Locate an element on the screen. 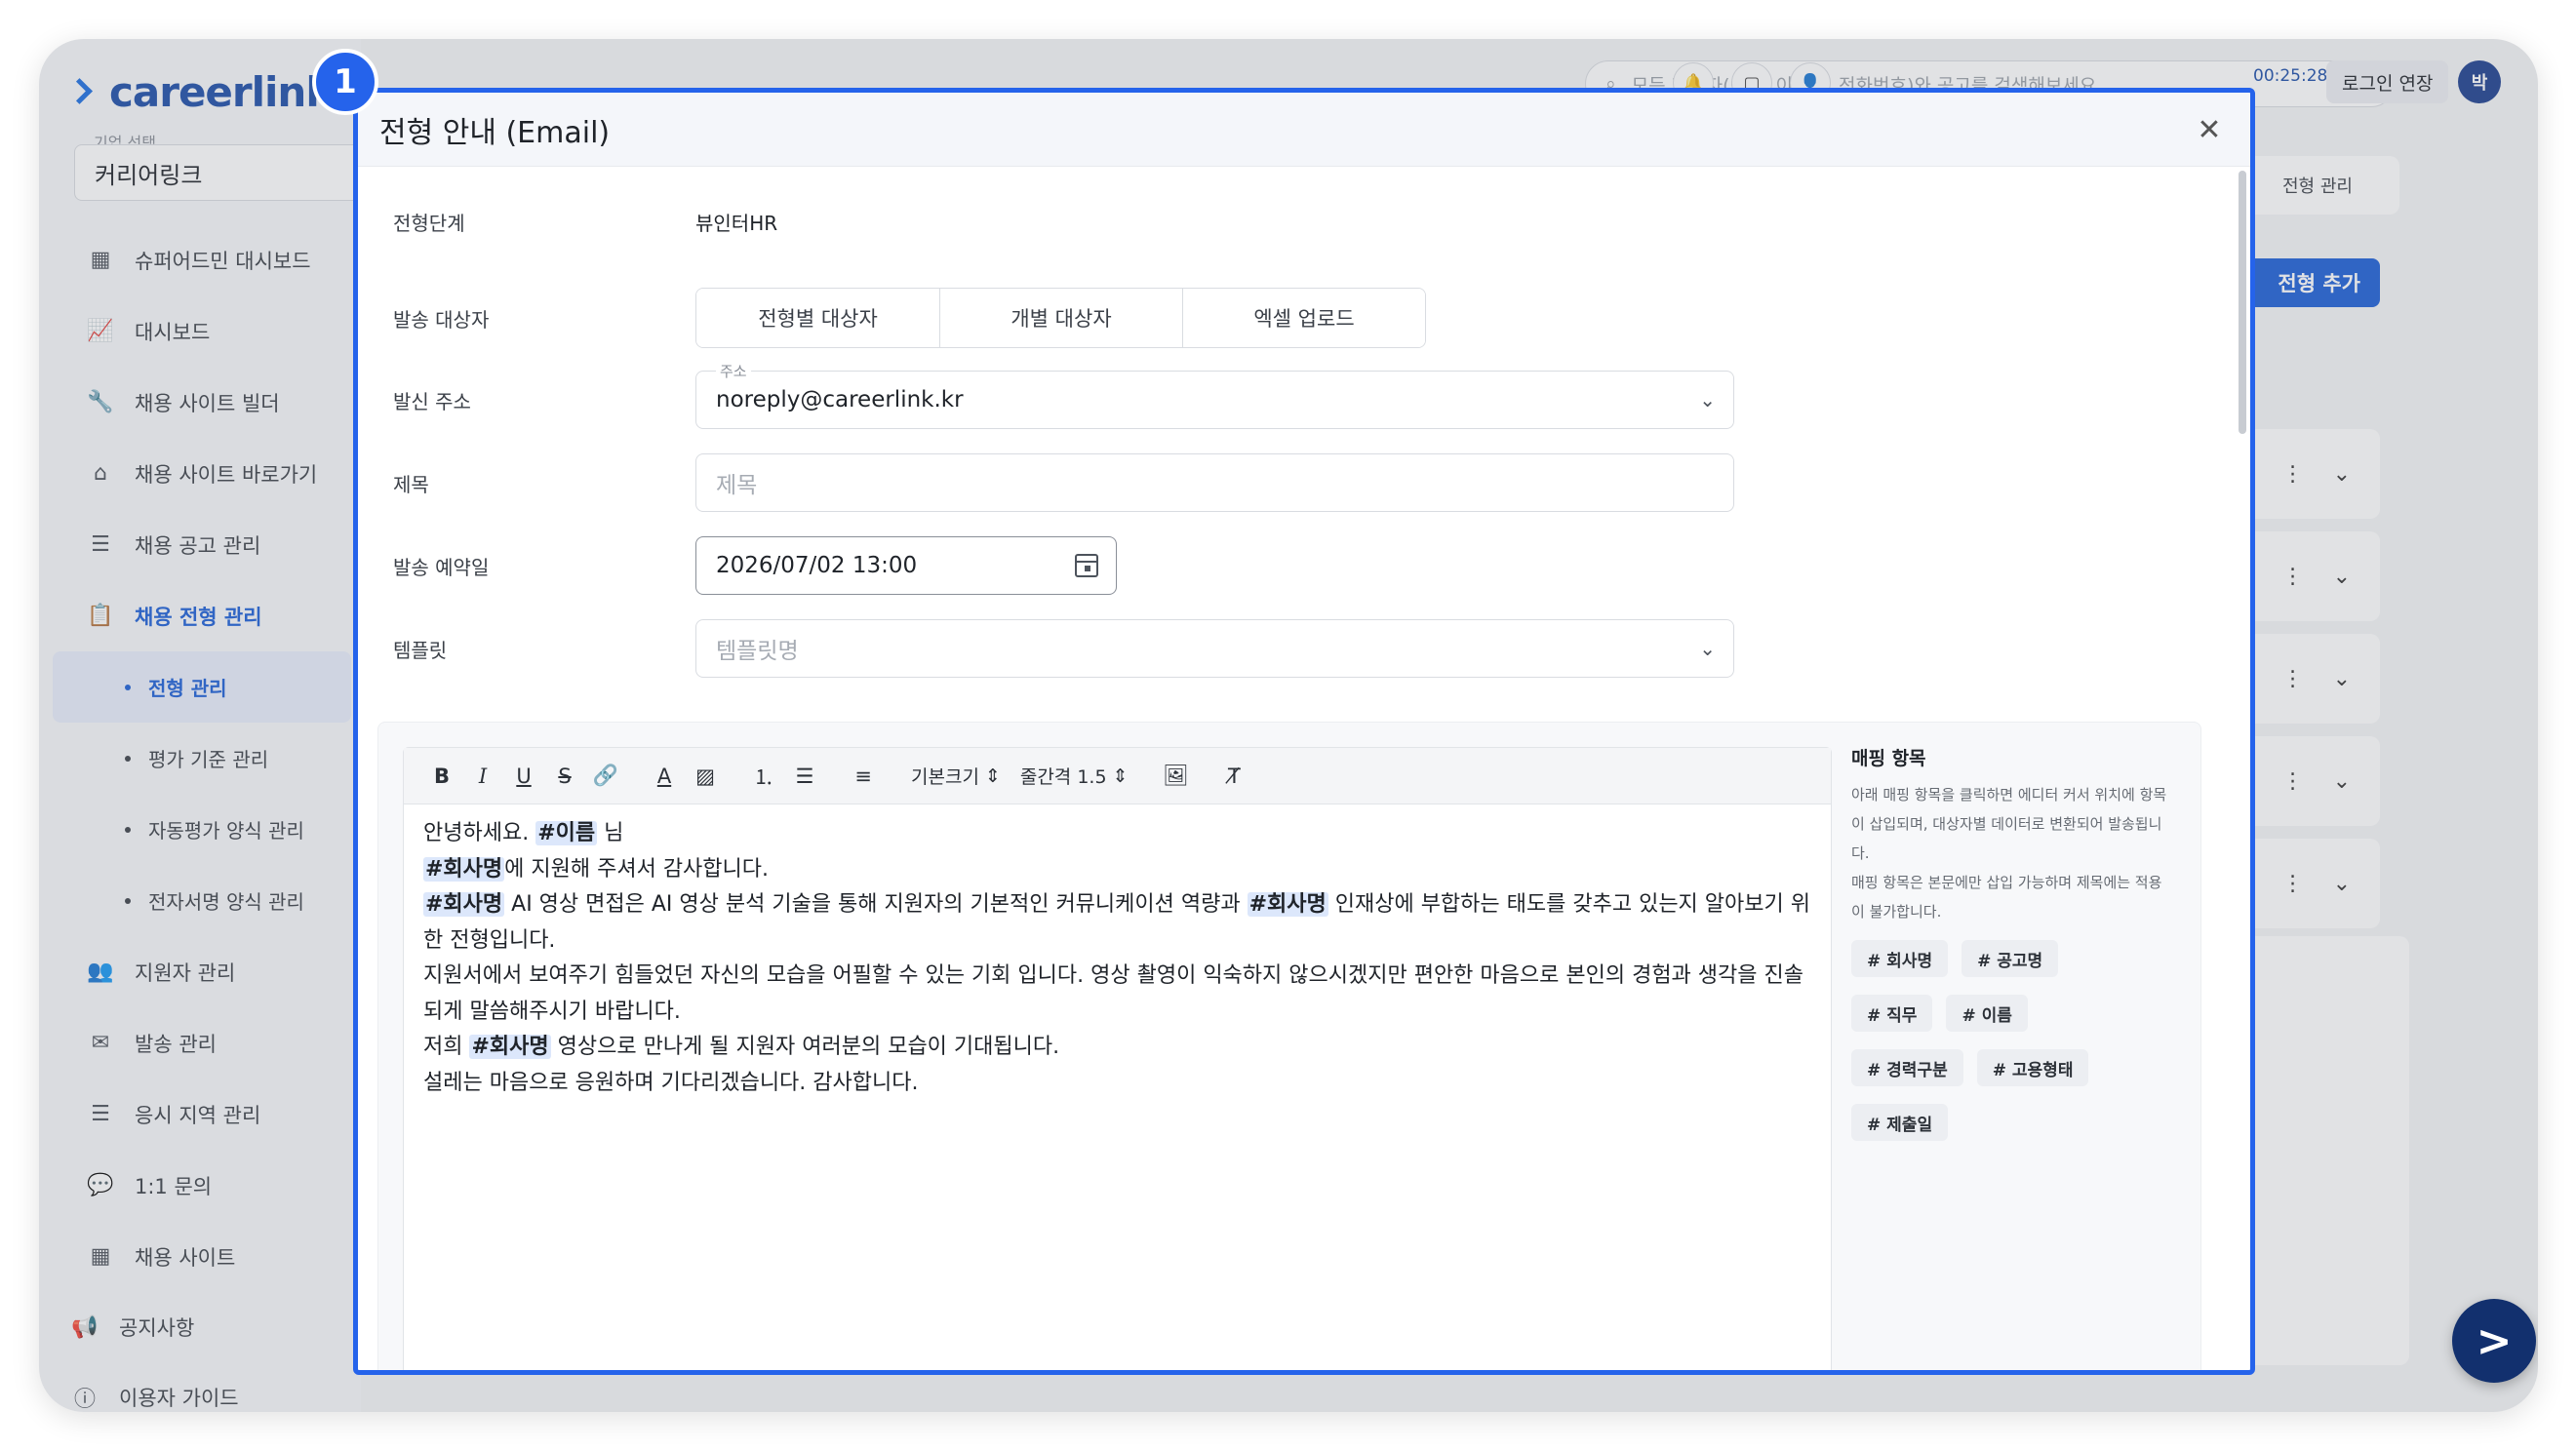 The height and width of the screenshot is (1451, 2576). sidebar-item-sending: ✉ 발송 관리 is located at coordinates (200, 1042).